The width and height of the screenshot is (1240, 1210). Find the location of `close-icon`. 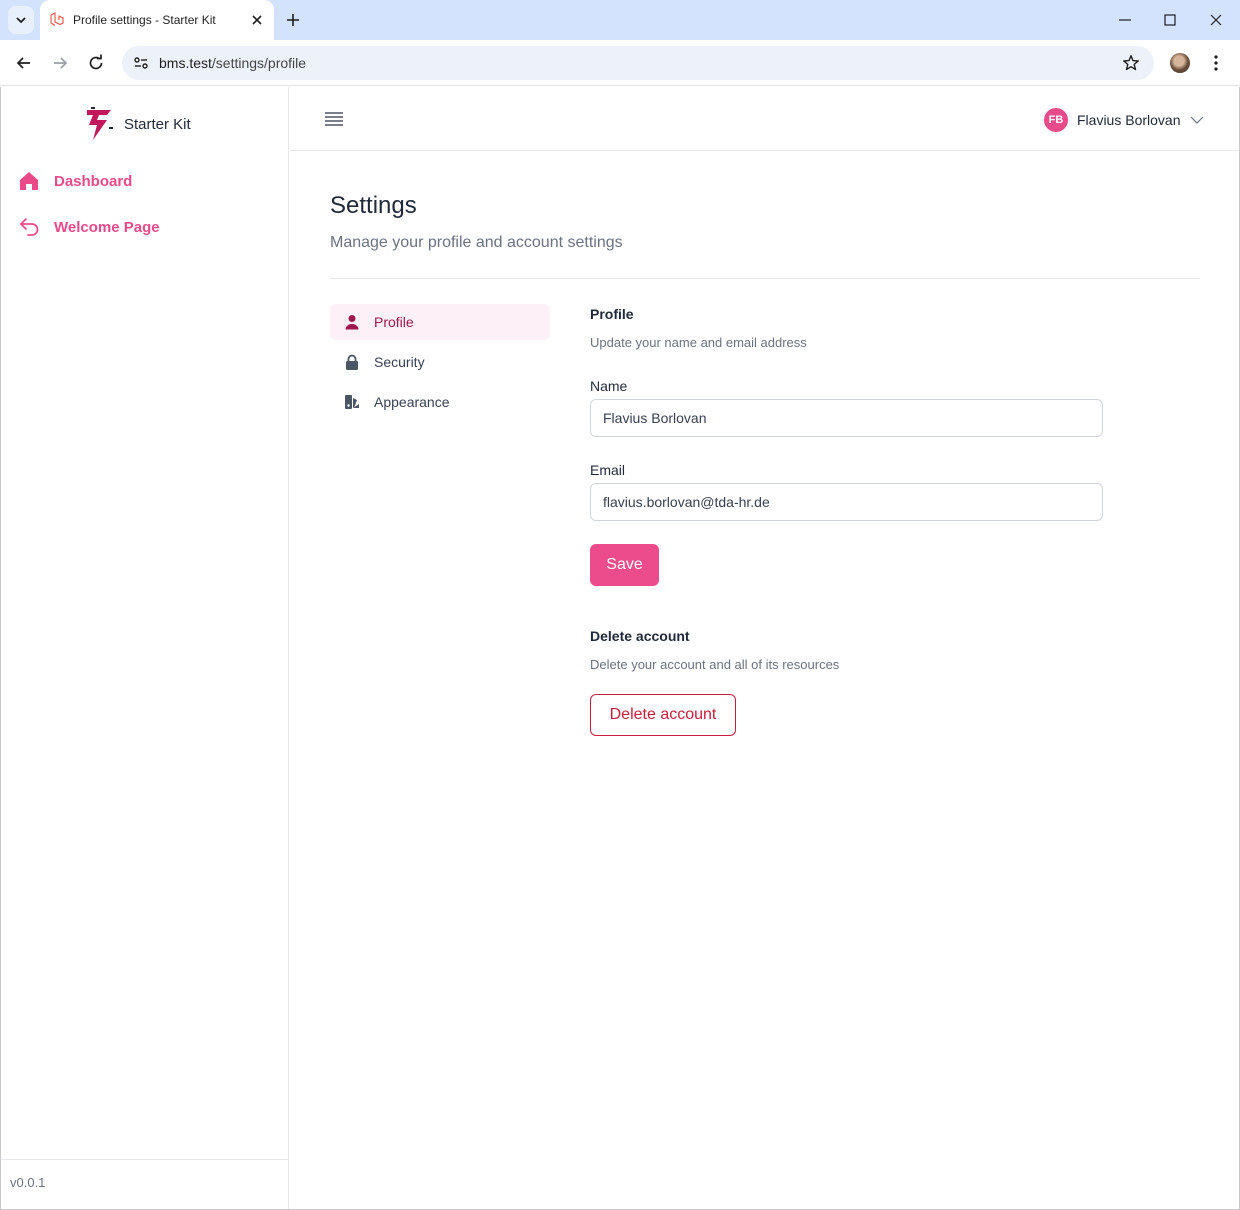

close-icon is located at coordinates (257, 20).